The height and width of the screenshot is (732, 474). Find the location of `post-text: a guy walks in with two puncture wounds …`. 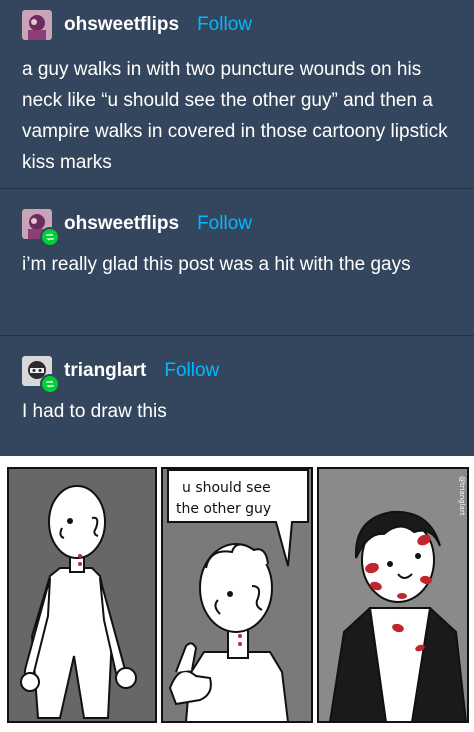

post-text: a guy walks in with two puncture wounds … is located at coordinates (235, 116).